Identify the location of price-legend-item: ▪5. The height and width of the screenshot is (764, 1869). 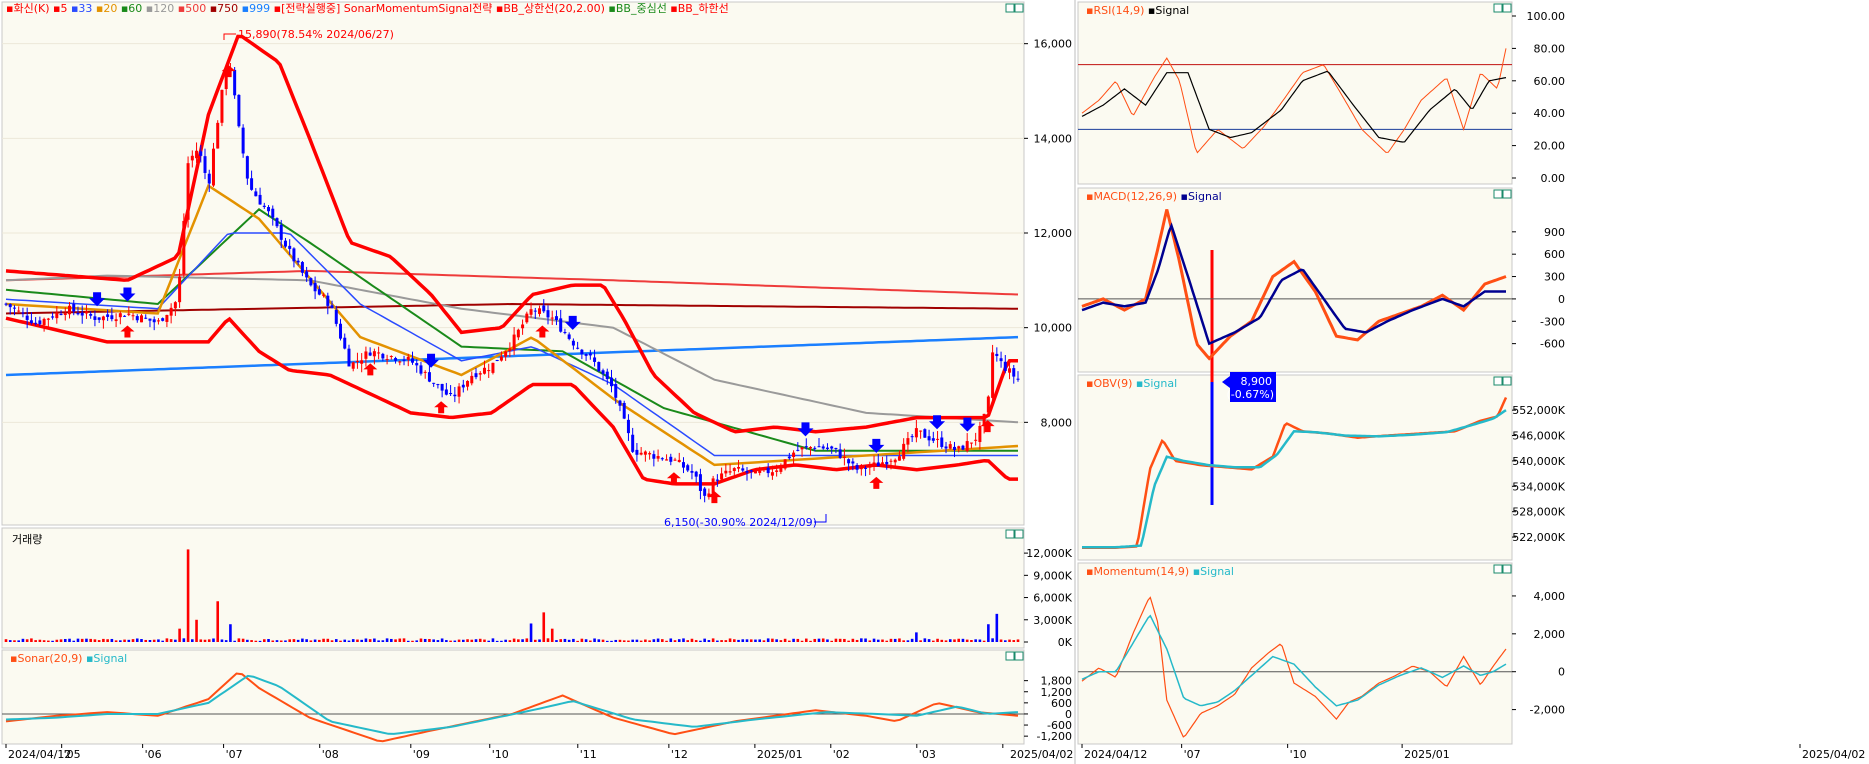
(59, 8).